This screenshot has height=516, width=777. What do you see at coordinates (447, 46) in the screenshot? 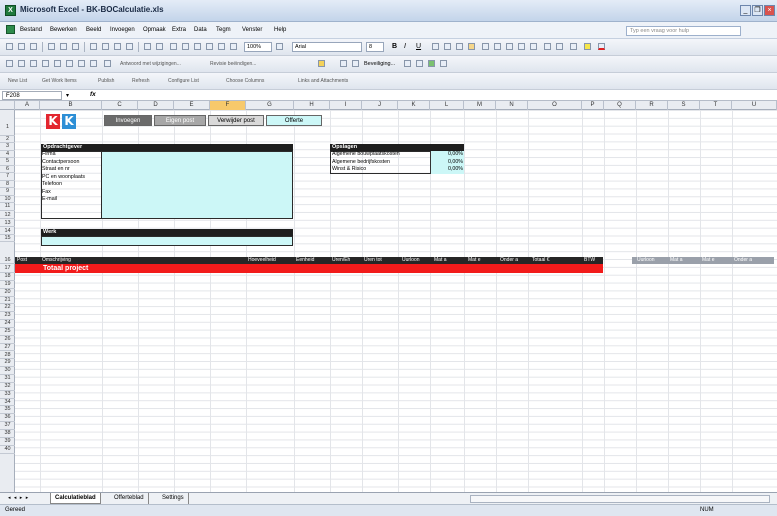
I see `align-center-icon` at bounding box center [447, 46].